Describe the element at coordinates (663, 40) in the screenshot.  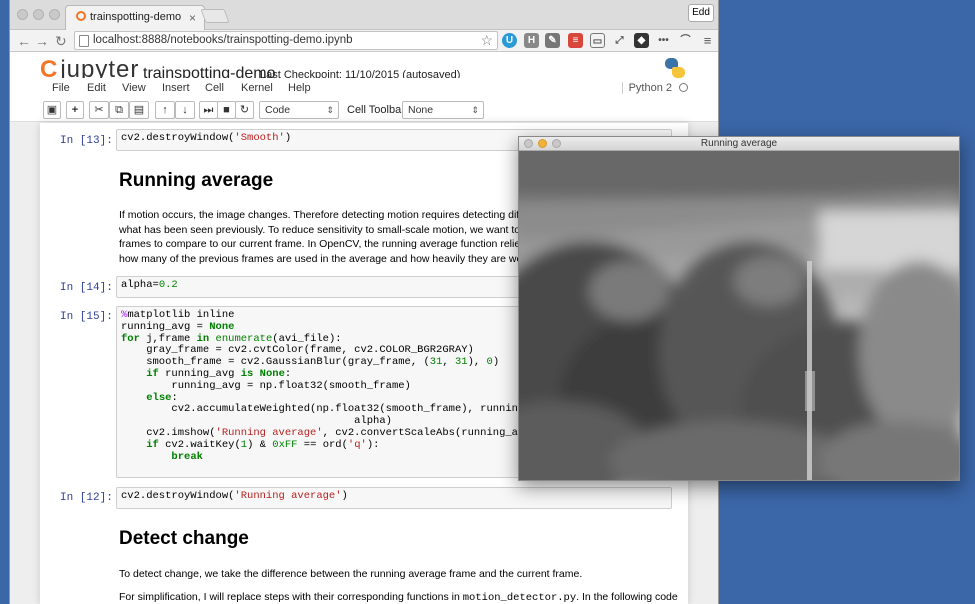
I see `extension-dots-icon: •••` at that location.